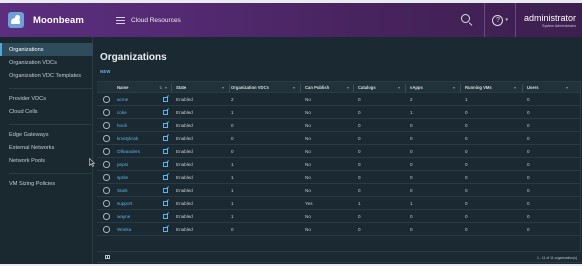 This screenshot has height=266, width=582. Describe the element at coordinates (339, 203) in the screenshot. I see `table-row: support Enabled 1 Yes 1 1 0 0` at that location.